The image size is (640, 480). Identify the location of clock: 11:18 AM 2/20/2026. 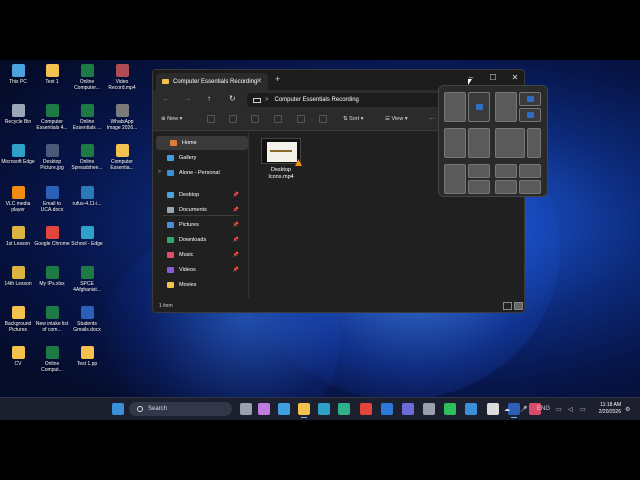
(607, 409).